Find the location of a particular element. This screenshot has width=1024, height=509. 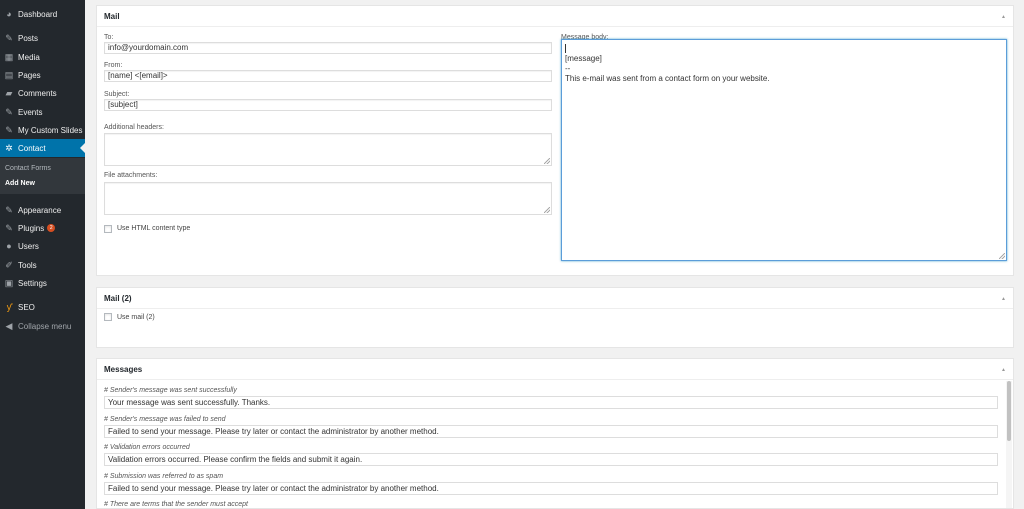

panel-title: Mail (2) is located at coordinates (118, 298).